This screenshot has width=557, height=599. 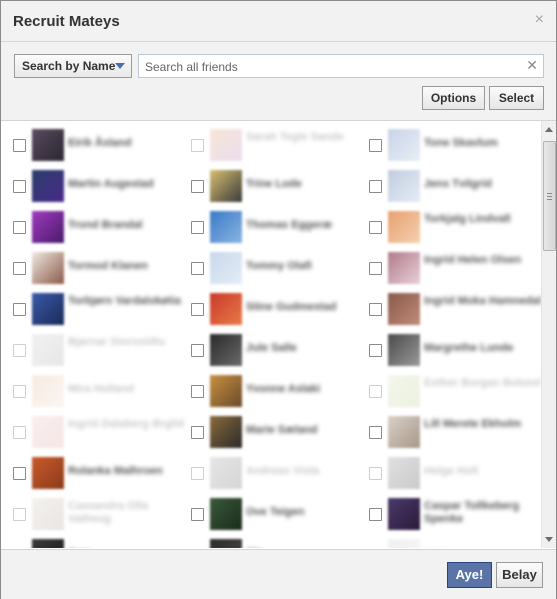 I want to click on friend-name: Helge Holt, so click(x=451, y=471).